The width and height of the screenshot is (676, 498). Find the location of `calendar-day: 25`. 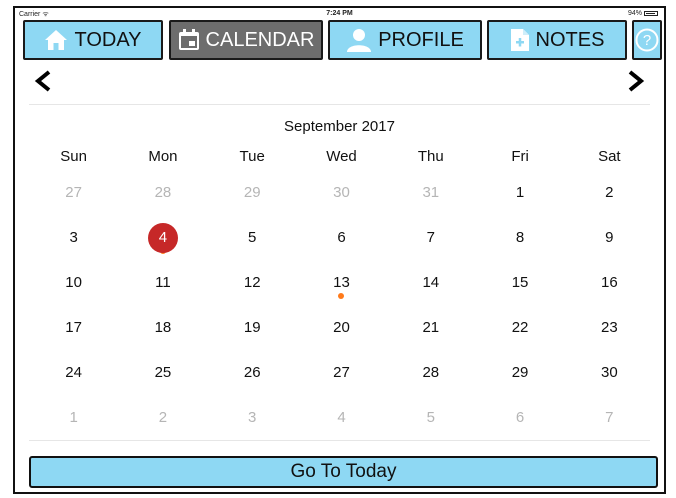

calendar-day: 25 is located at coordinates (162, 372).